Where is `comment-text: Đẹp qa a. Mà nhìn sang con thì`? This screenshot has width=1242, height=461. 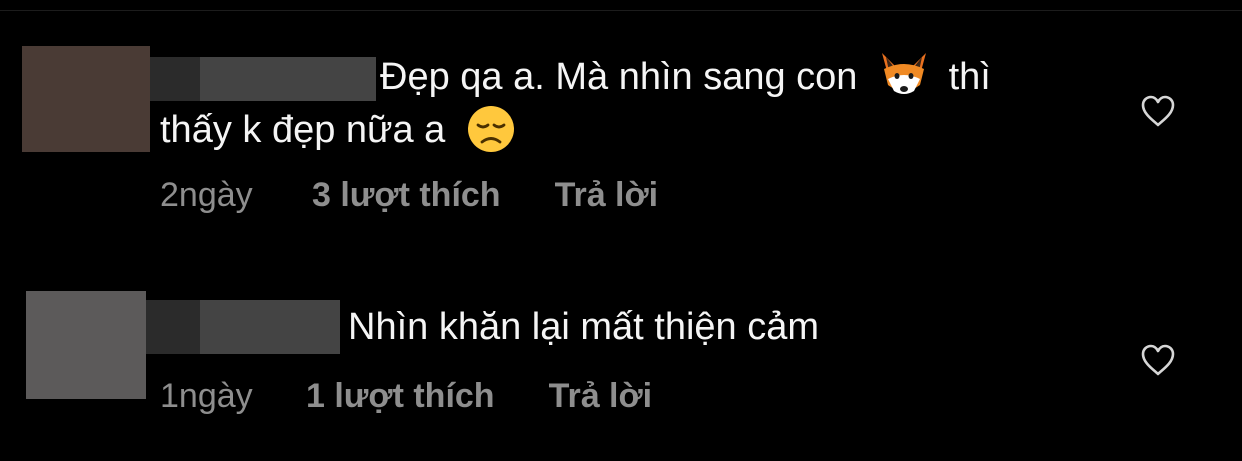 comment-text: Đẹp qa a. Mà nhìn sang con thì is located at coordinates (685, 77).